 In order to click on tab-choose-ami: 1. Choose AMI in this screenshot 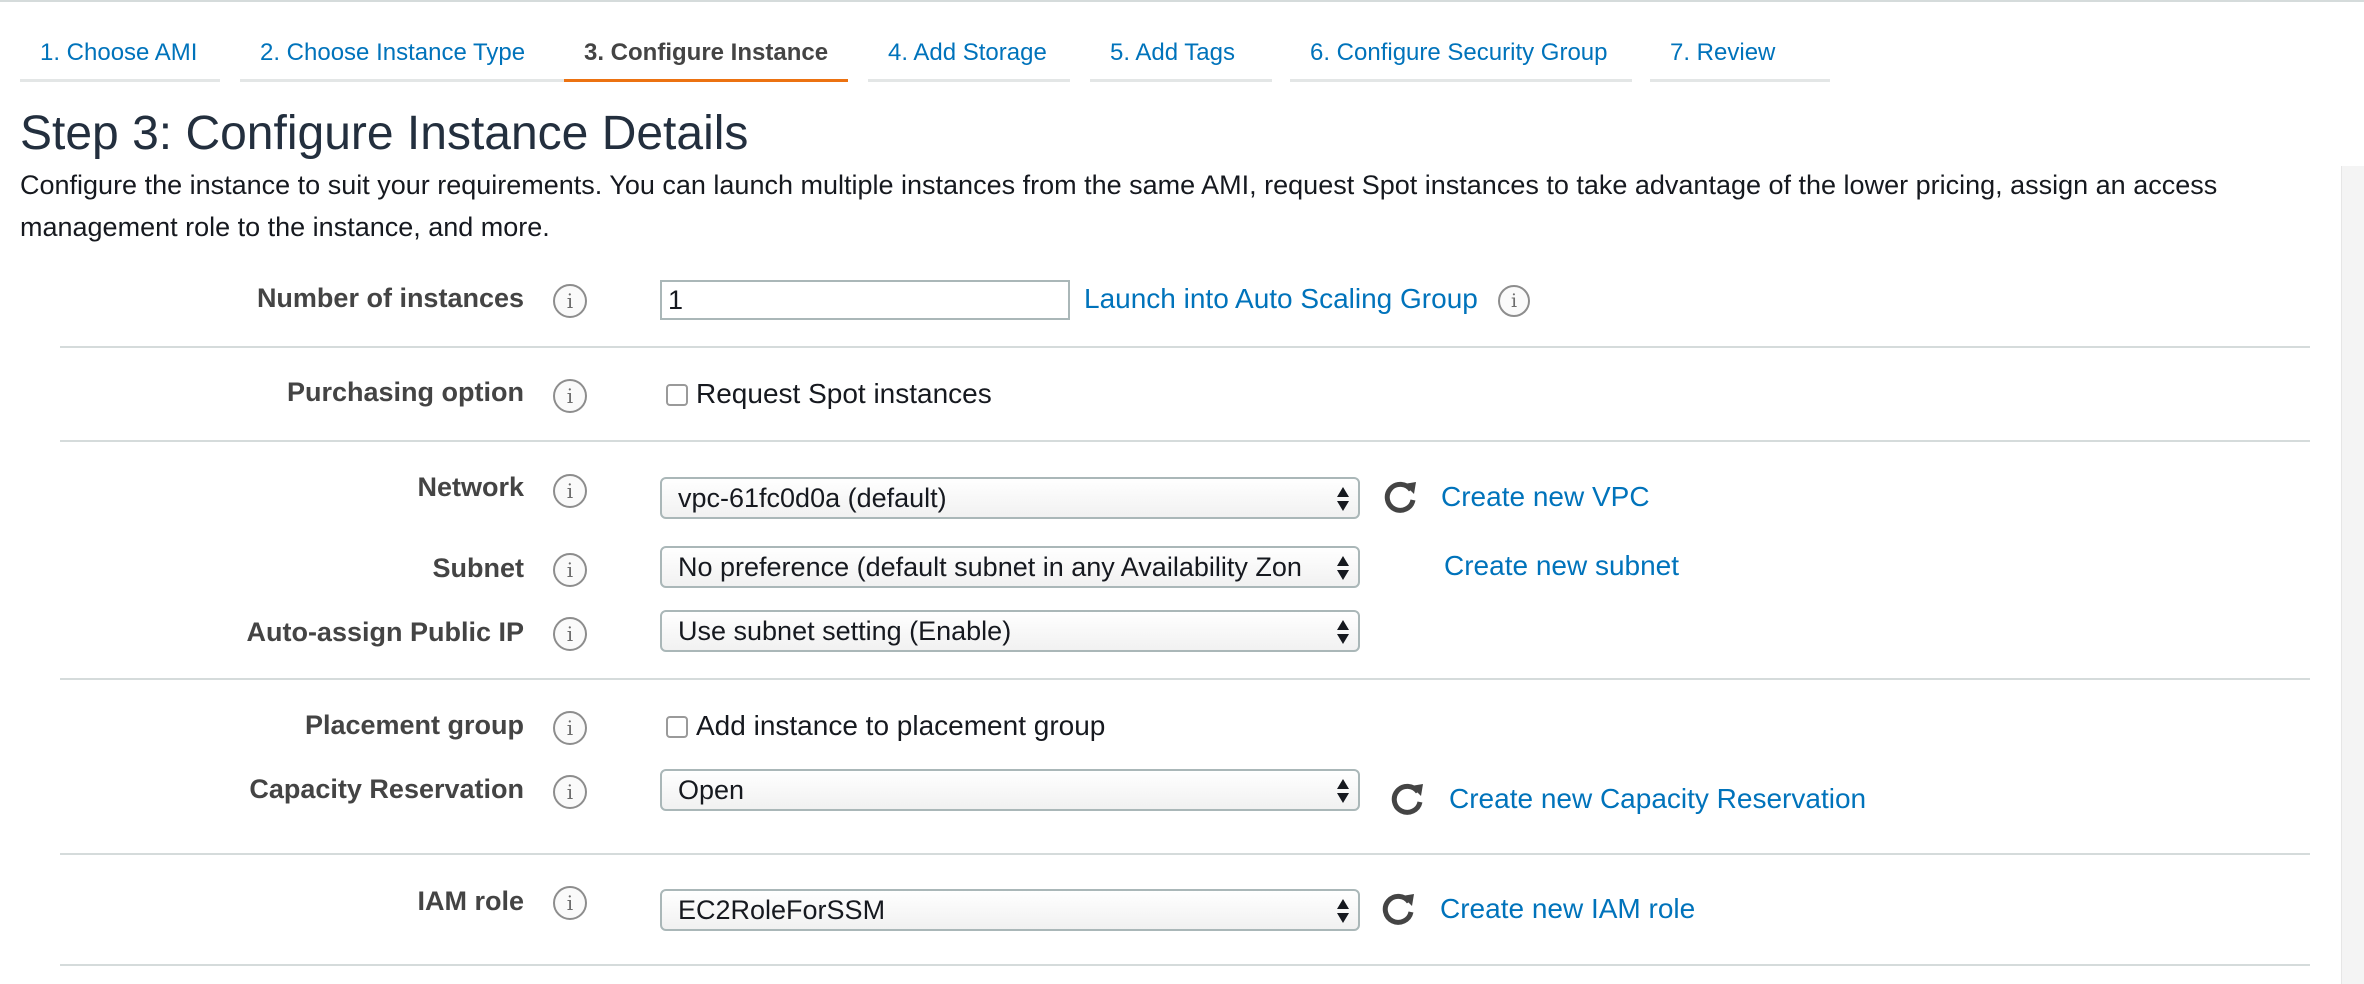, I will do `click(120, 55)`.